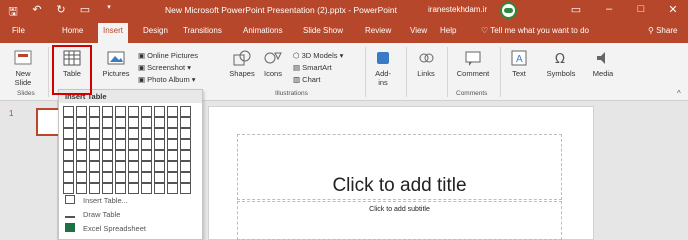 This screenshot has width=688, height=240. Describe the element at coordinates (113, 33) in the screenshot. I see `tab-insert: Insert` at that location.